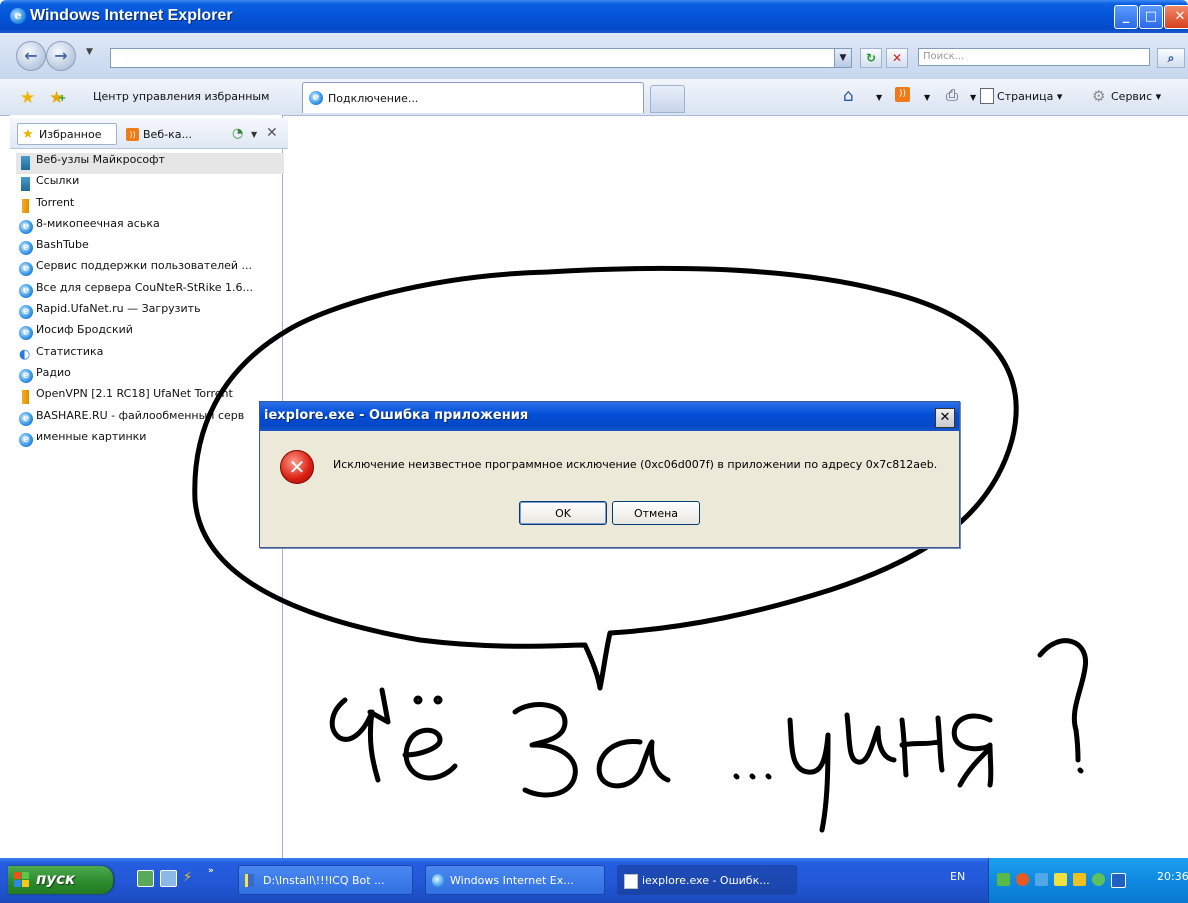  I want to click on navigation-bar: ← → ▼ ▼ ↻ ✕ Поиск... ⌕, so click(594, 56).